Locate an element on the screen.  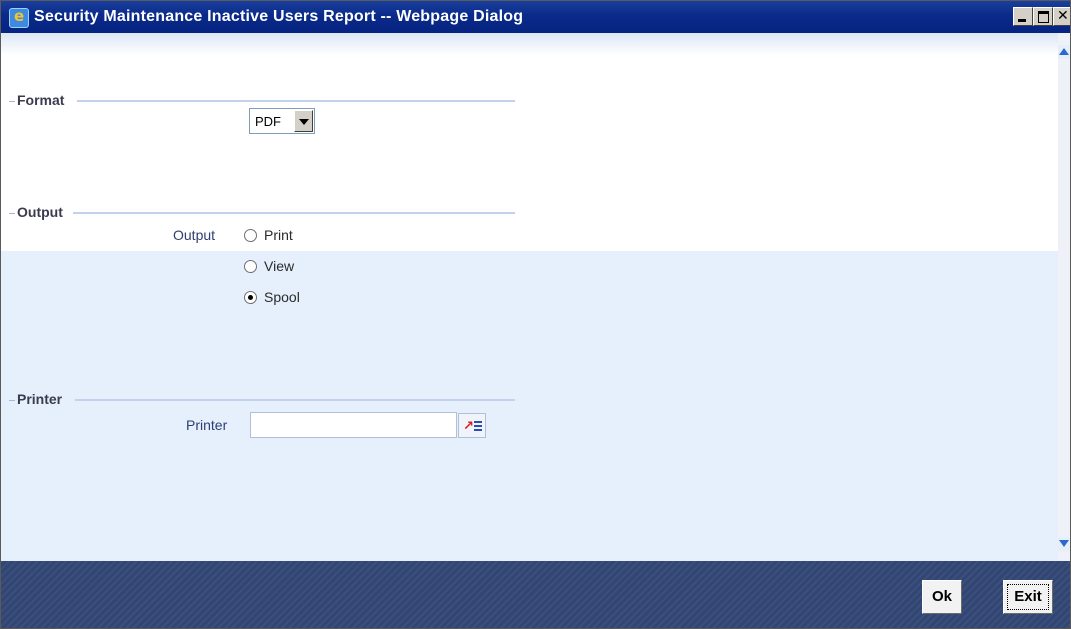
header-band is located at coordinates (529, 44).